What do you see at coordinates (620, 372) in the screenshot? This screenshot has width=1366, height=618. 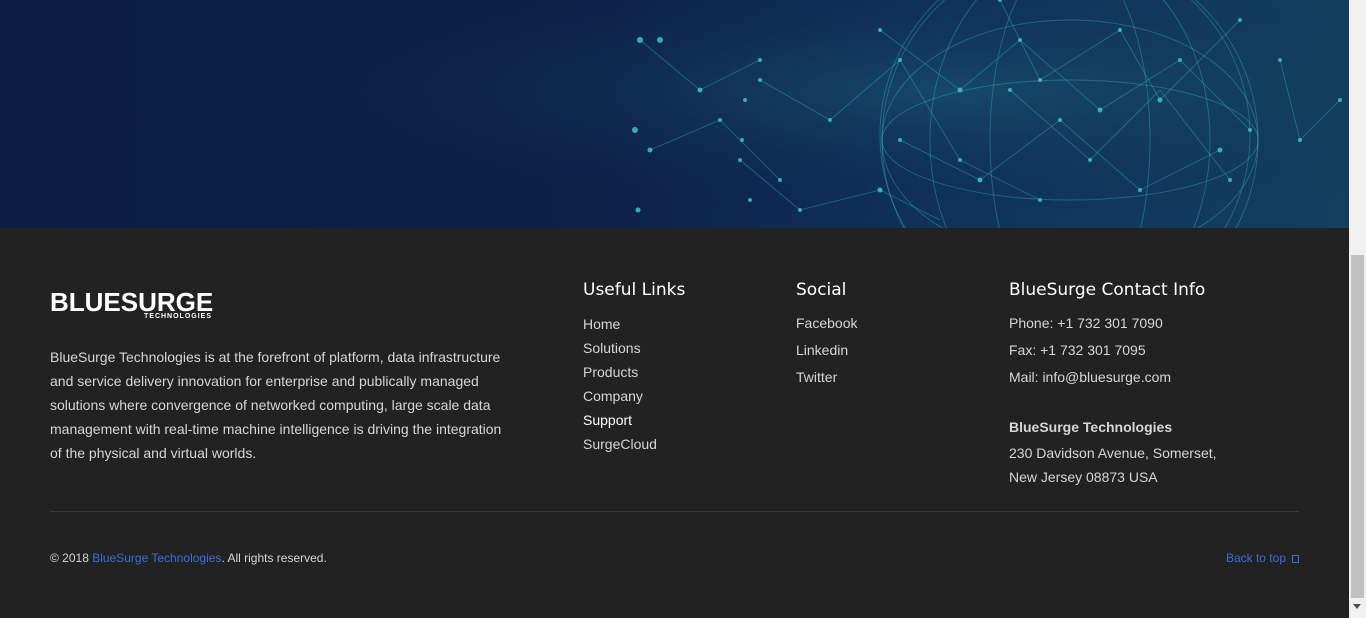 I see `link-products: Products` at bounding box center [620, 372].